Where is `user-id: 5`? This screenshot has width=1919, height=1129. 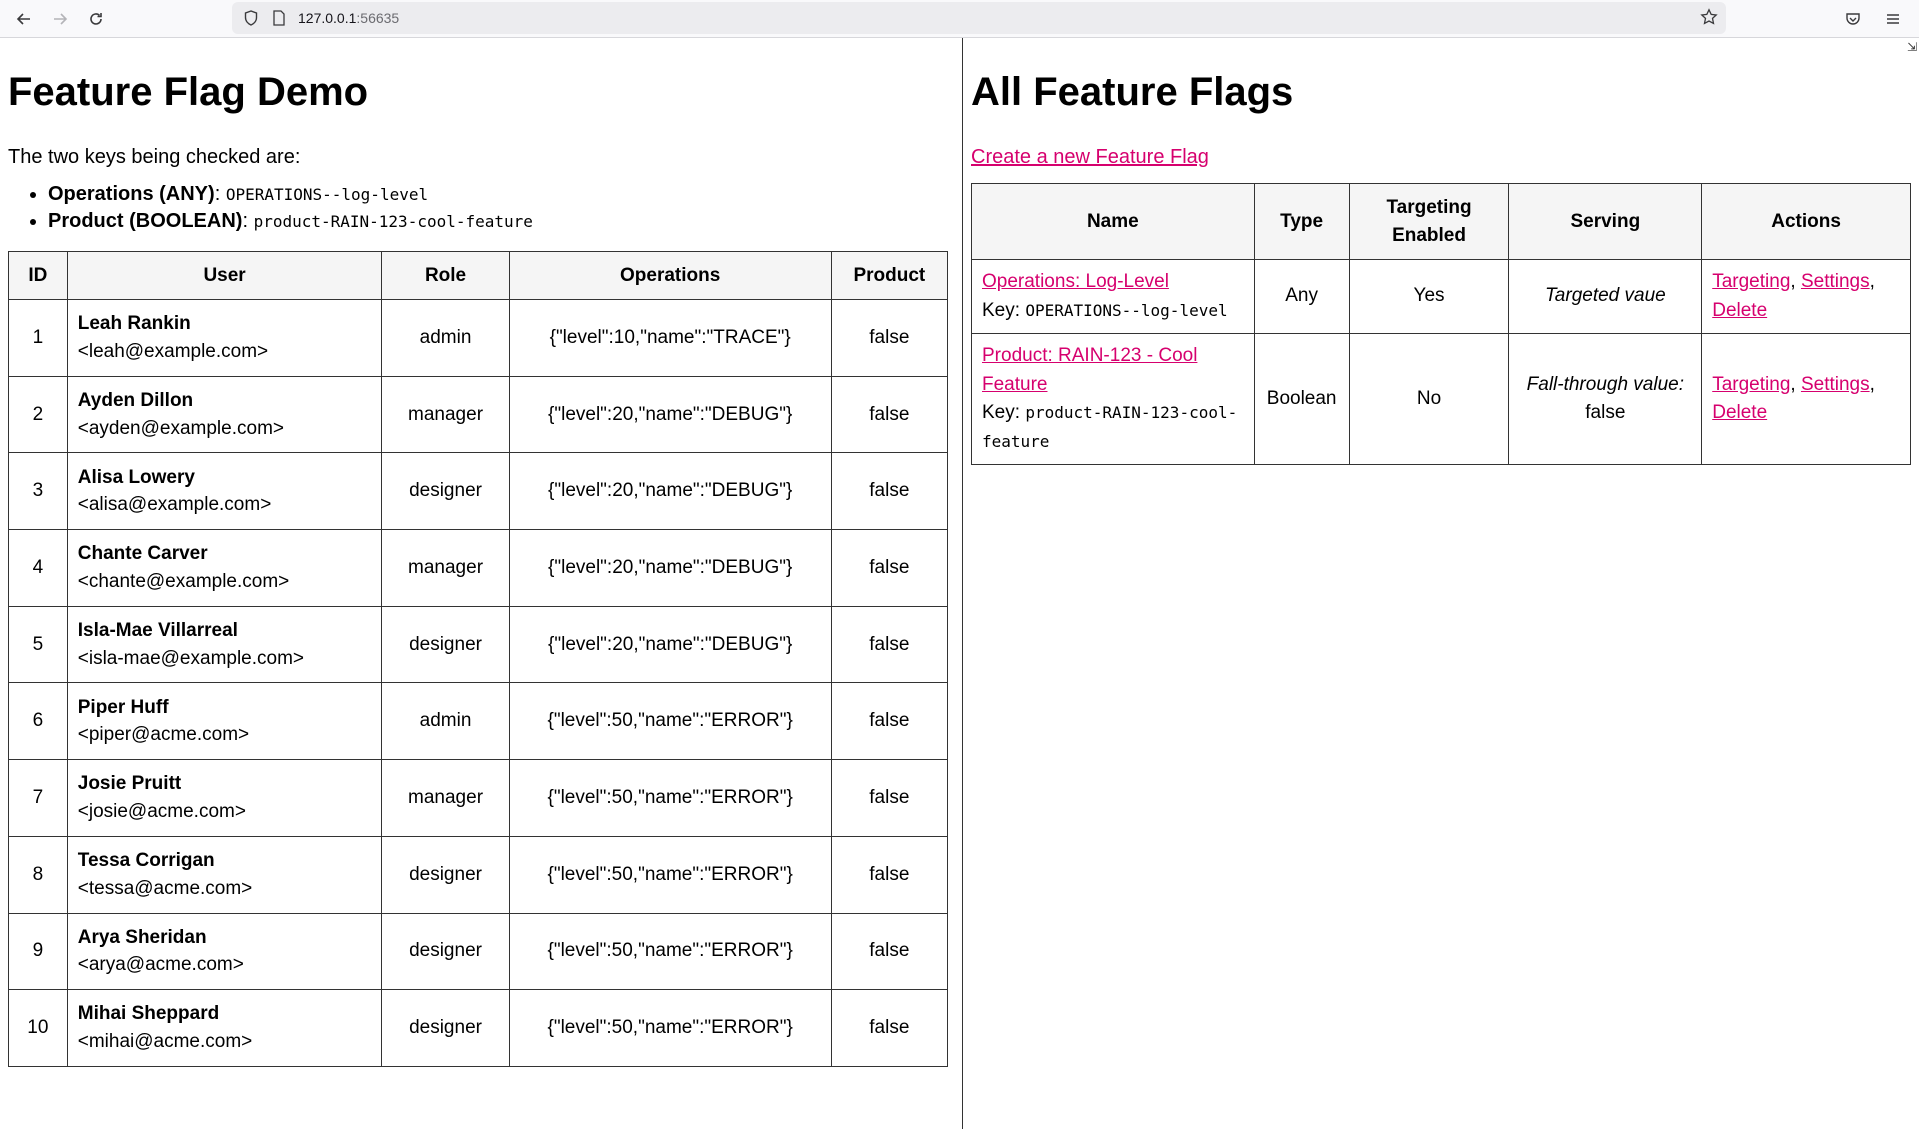
user-id: 5 is located at coordinates (38, 644).